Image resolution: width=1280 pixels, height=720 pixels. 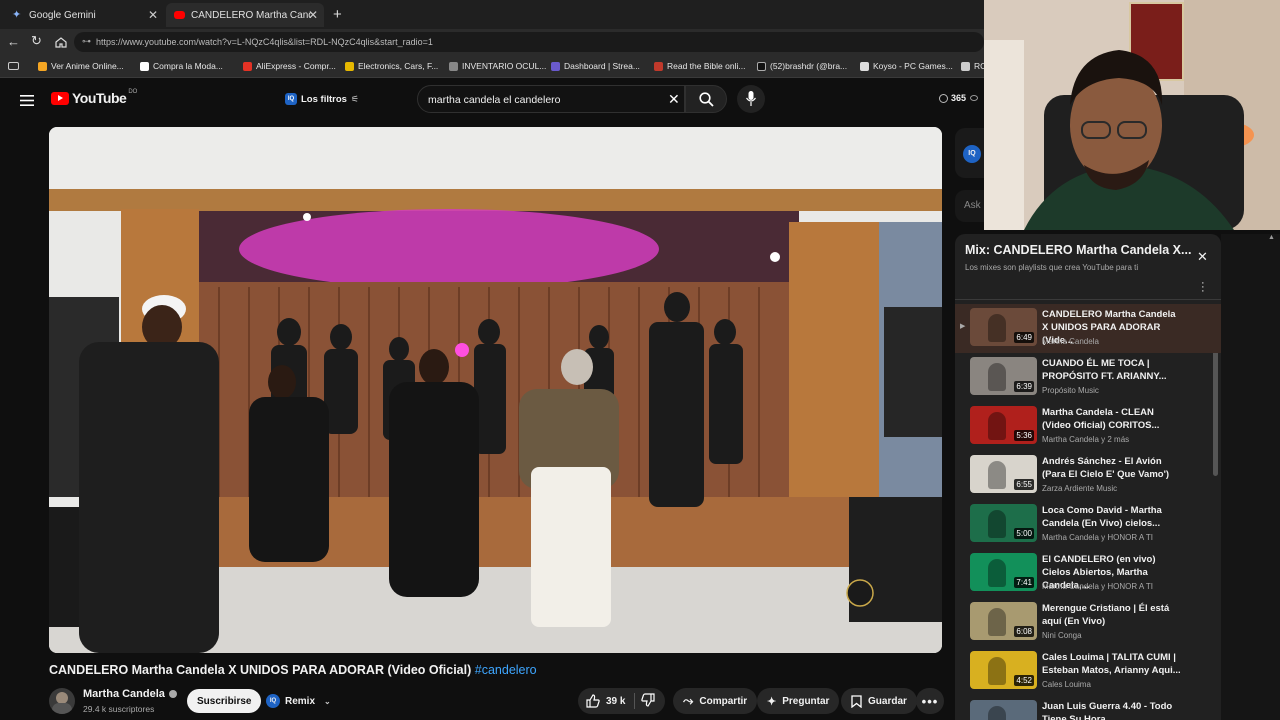 What do you see at coordinates (1003, 523) in the screenshot?
I see `video-thumbnail: 5:00` at bounding box center [1003, 523].